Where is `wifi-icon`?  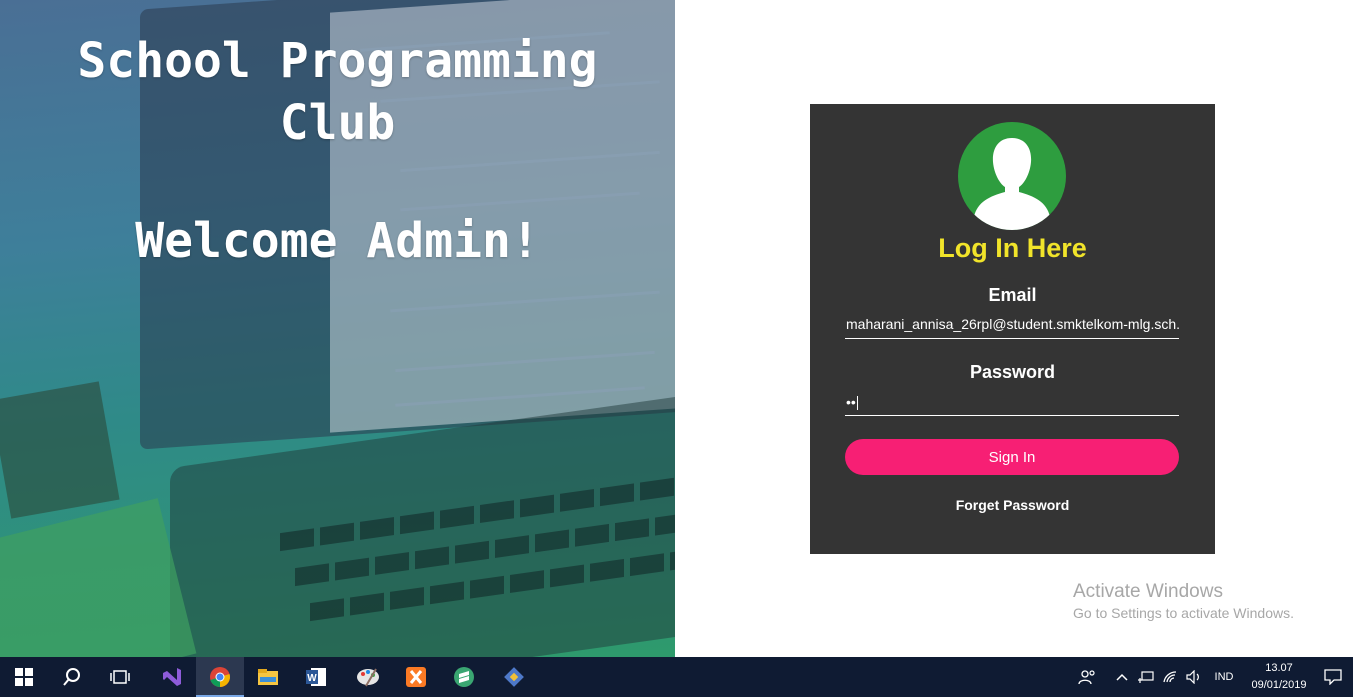 wifi-icon is located at coordinates (1171, 677).